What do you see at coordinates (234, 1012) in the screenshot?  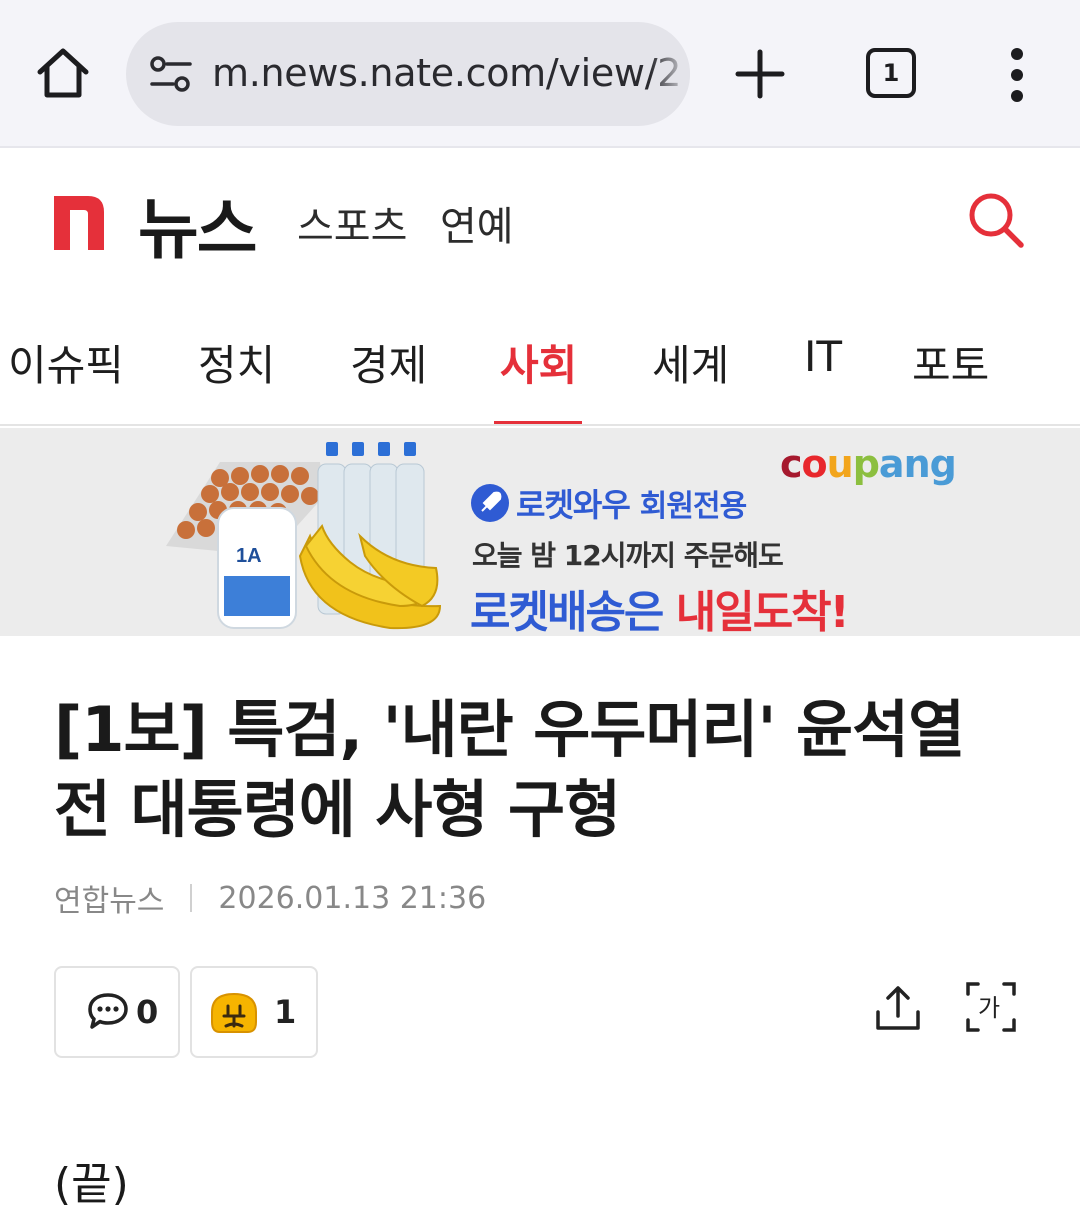 I see `angry-face-icon` at bounding box center [234, 1012].